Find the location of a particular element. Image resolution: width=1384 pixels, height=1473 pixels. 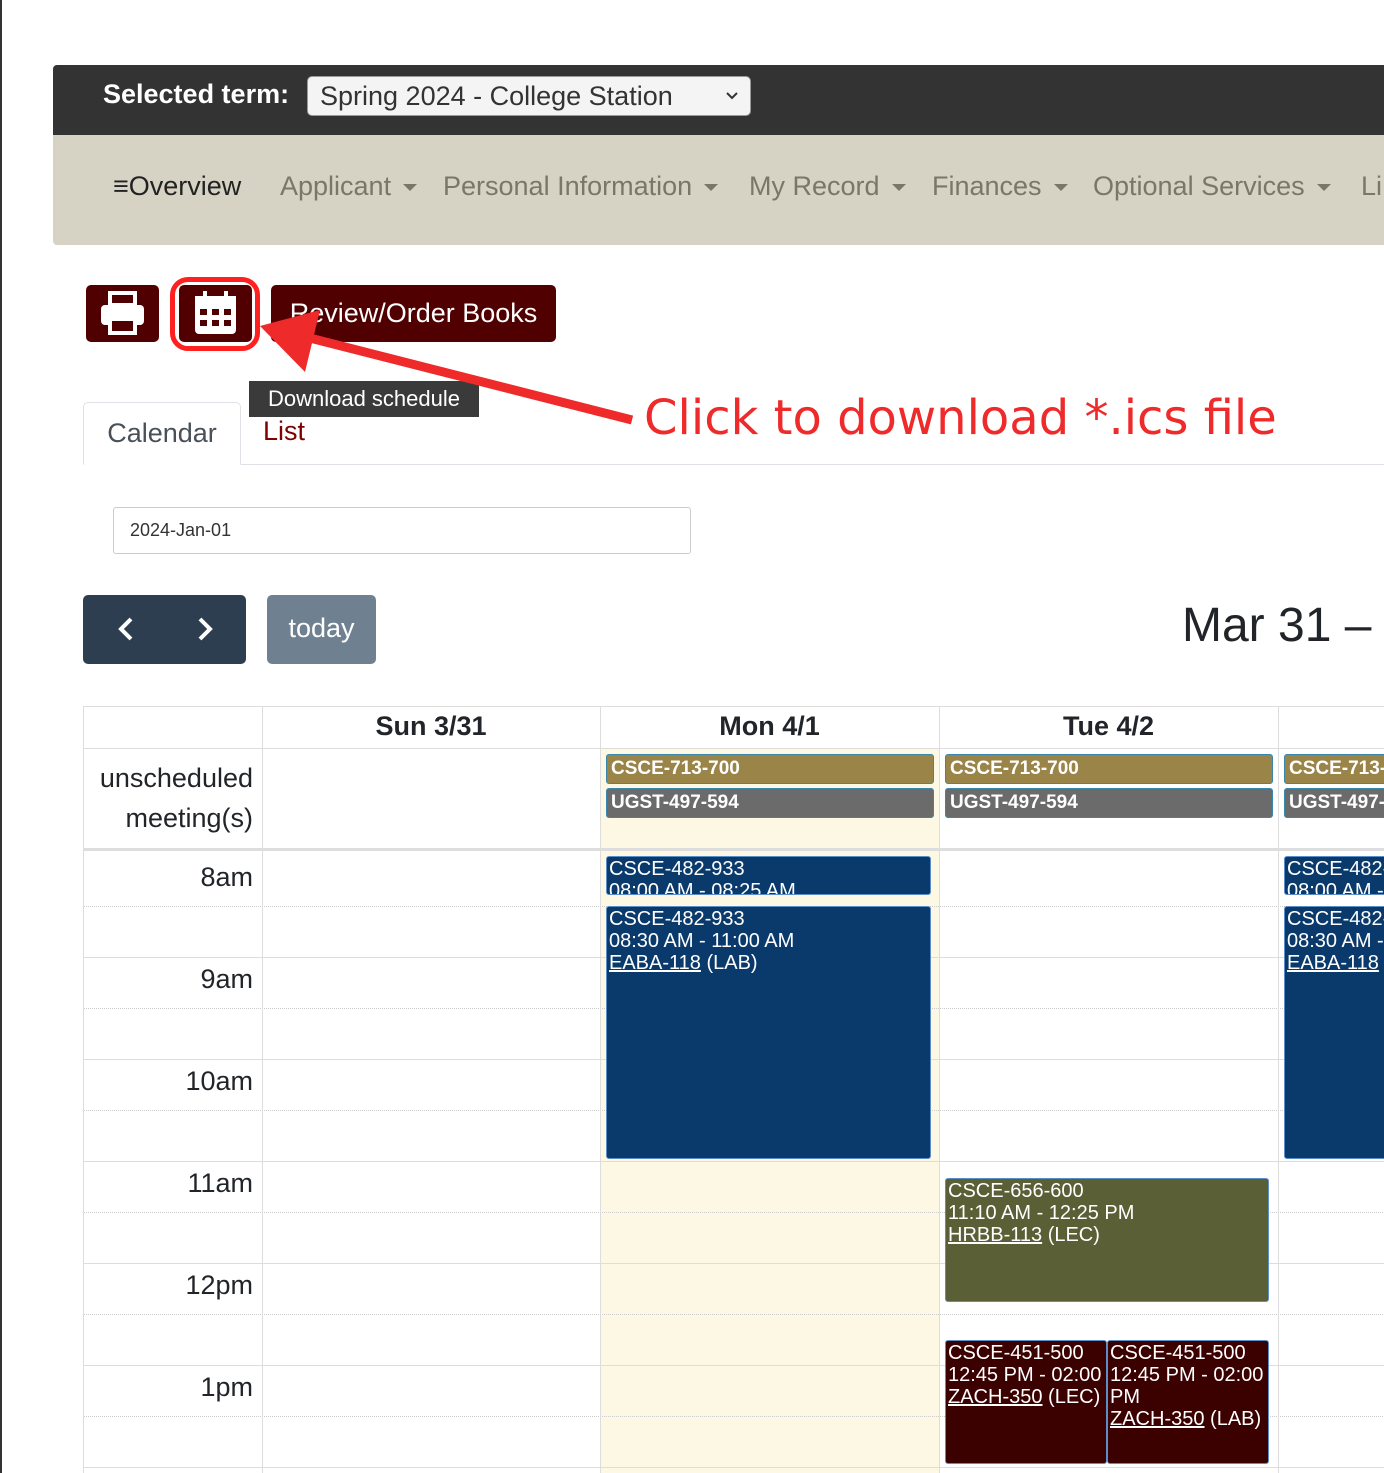

tabs-divider is located at coordinates (733, 464).